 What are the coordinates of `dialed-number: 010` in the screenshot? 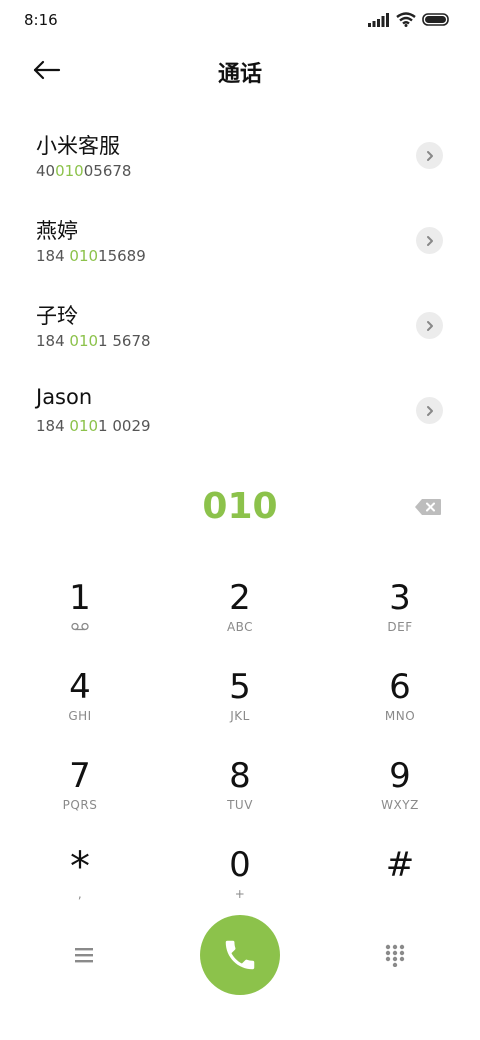 It's located at (240, 506).